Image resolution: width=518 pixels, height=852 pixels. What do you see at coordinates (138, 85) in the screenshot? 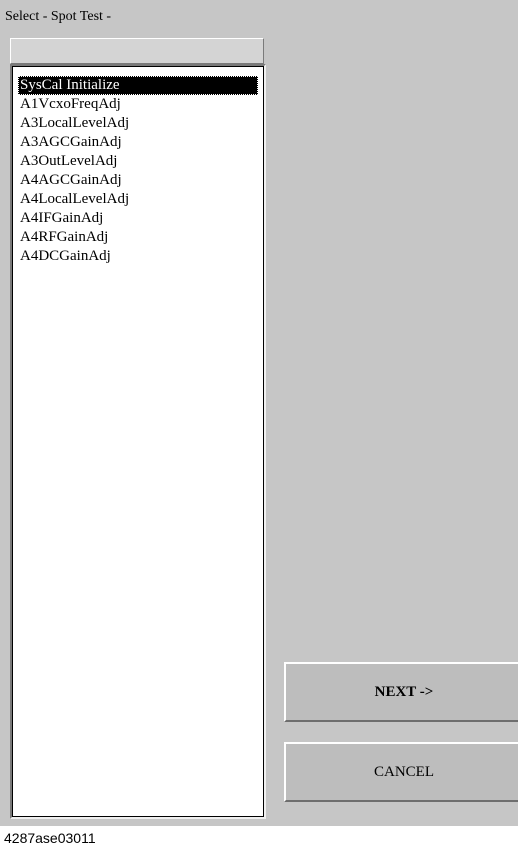
I see `list-item-syscal-initialize: SysCal Initialize` at bounding box center [138, 85].